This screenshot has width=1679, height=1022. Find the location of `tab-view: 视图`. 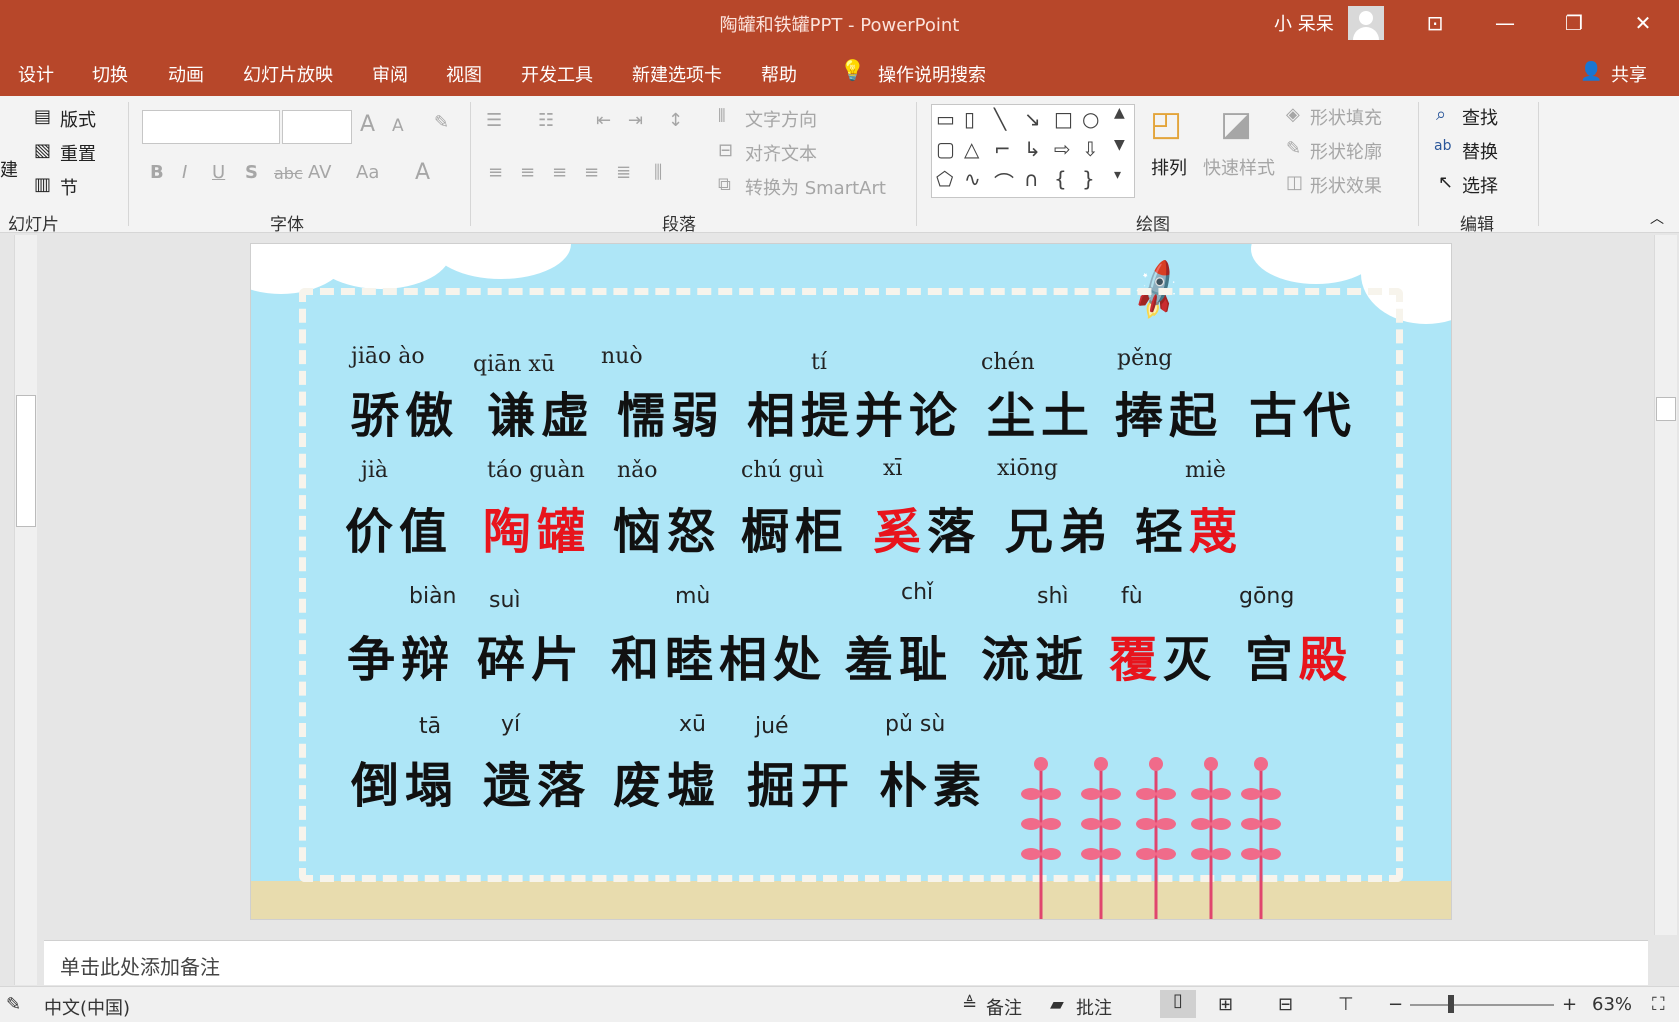

tab-view: 视图 is located at coordinates (464, 74).